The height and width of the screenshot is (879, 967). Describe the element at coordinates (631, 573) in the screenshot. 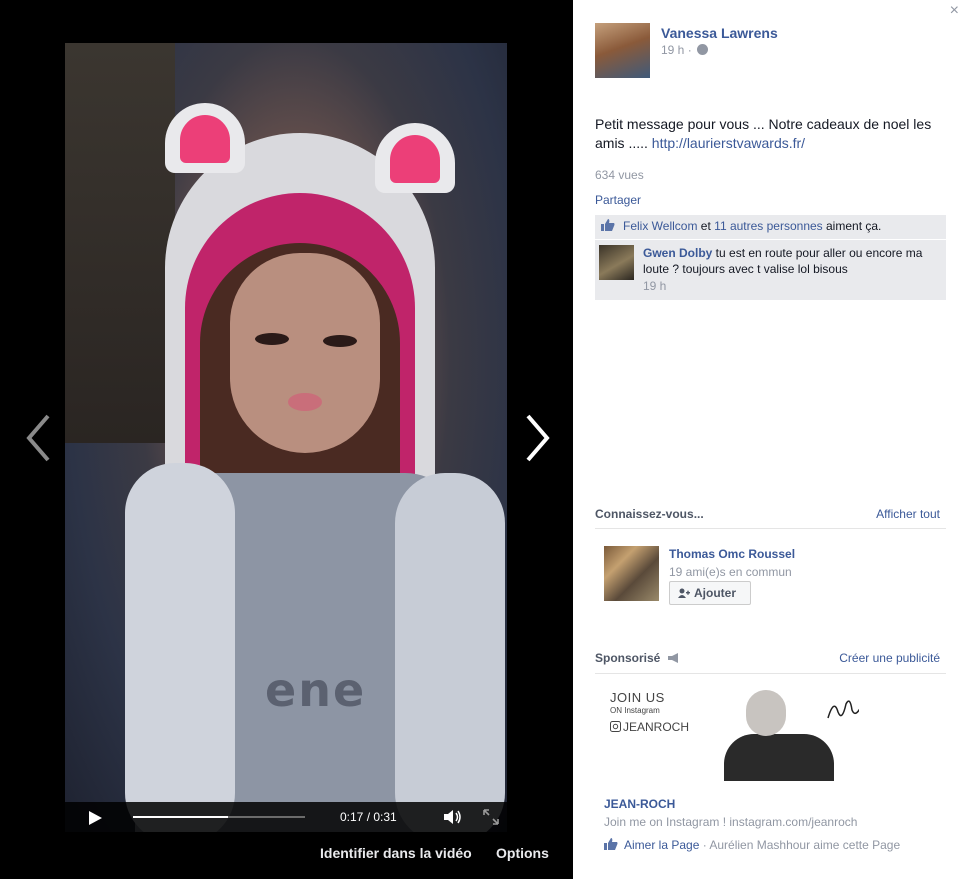

I see `suggested-friend-avatar` at that location.